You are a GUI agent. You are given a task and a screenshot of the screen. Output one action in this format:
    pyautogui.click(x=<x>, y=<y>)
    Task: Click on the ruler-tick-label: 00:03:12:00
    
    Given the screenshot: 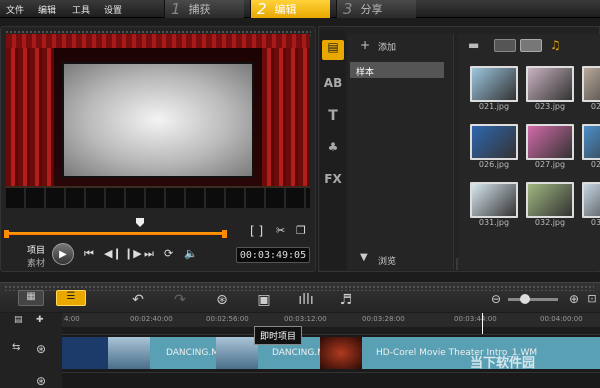 What is the action you would take?
    pyautogui.click(x=305, y=319)
    